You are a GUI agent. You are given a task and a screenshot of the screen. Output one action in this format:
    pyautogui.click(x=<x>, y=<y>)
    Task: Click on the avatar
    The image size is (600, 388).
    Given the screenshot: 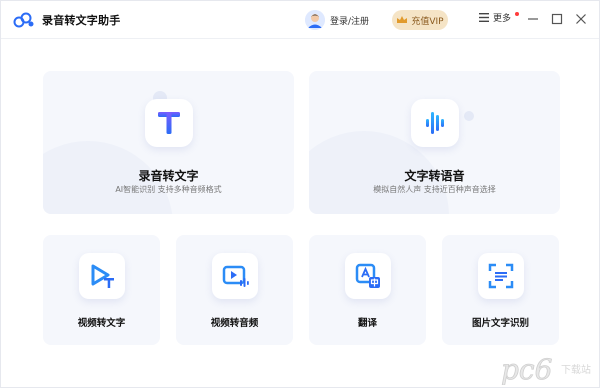 What is the action you would take?
    pyautogui.click(x=315, y=20)
    